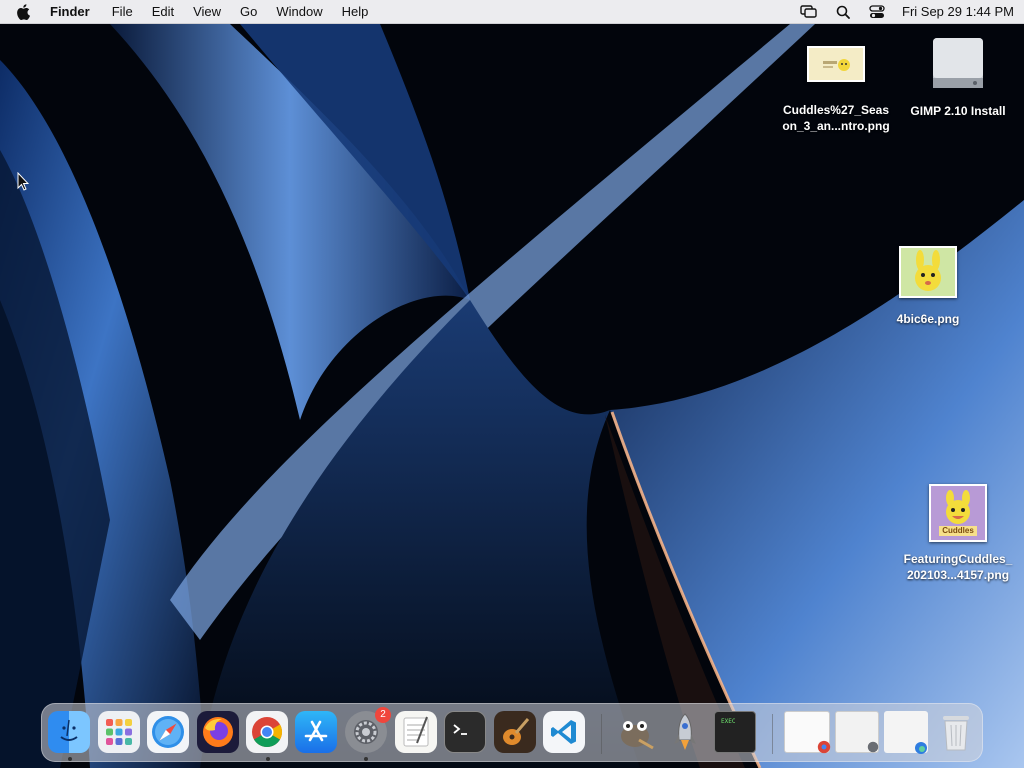 The height and width of the screenshot is (768, 1024). What do you see at coordinates (836, 110) in the screenshot?
I see `desktop-icon-label: Cuddles%27_Seas` at bounding box center [836, 110].